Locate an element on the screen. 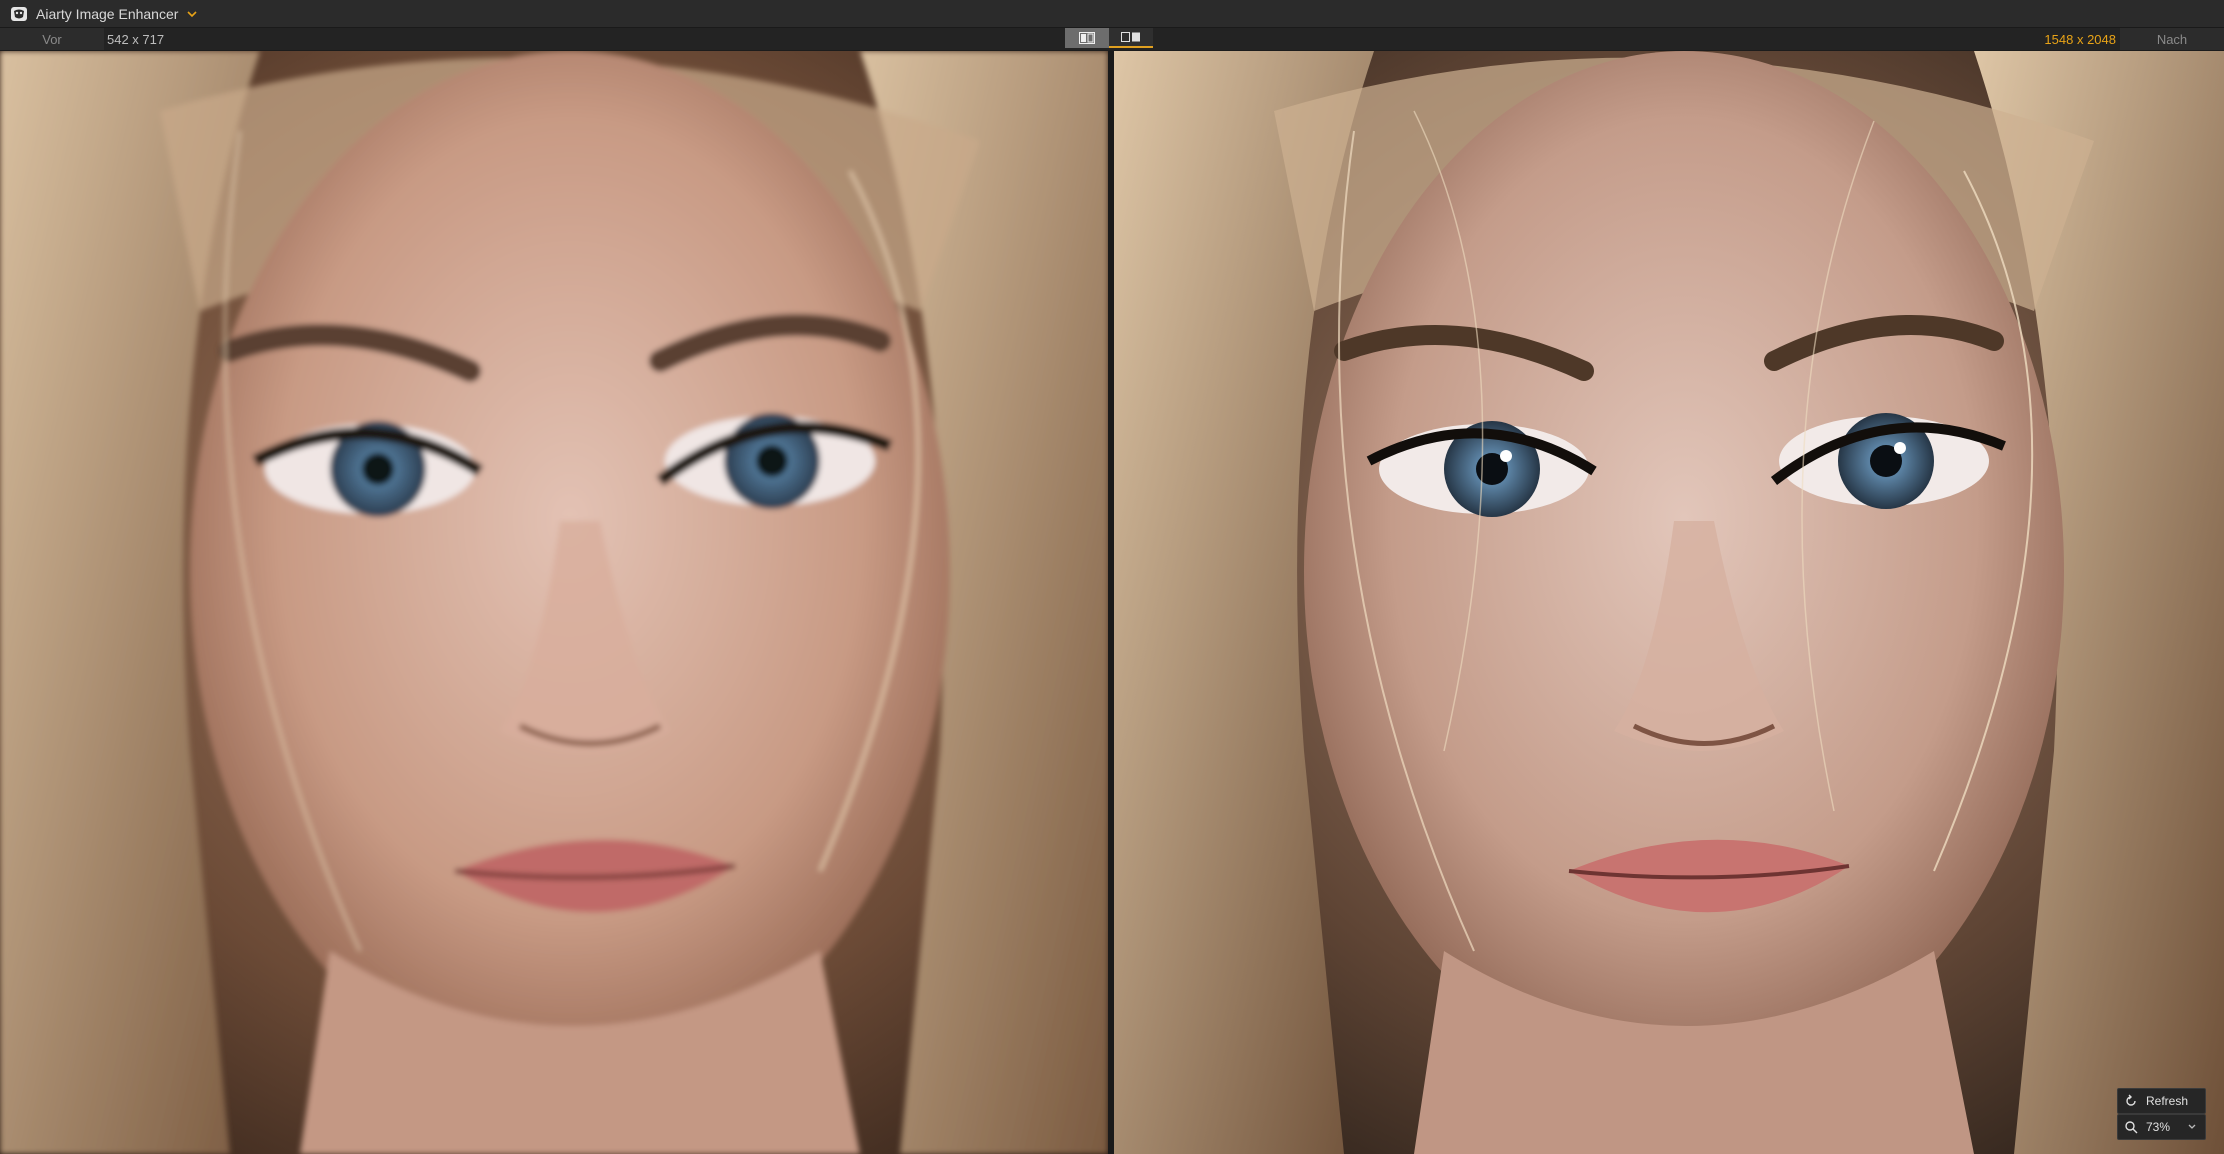 The height and width of the screenshot is (1154, 2224). refresh-button: Refresh is located at coordinates (2161, 1101).